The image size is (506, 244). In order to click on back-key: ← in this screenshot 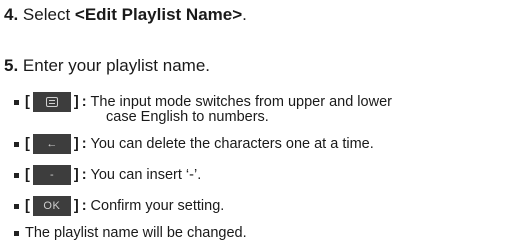, I will do `click(51, 144)`.